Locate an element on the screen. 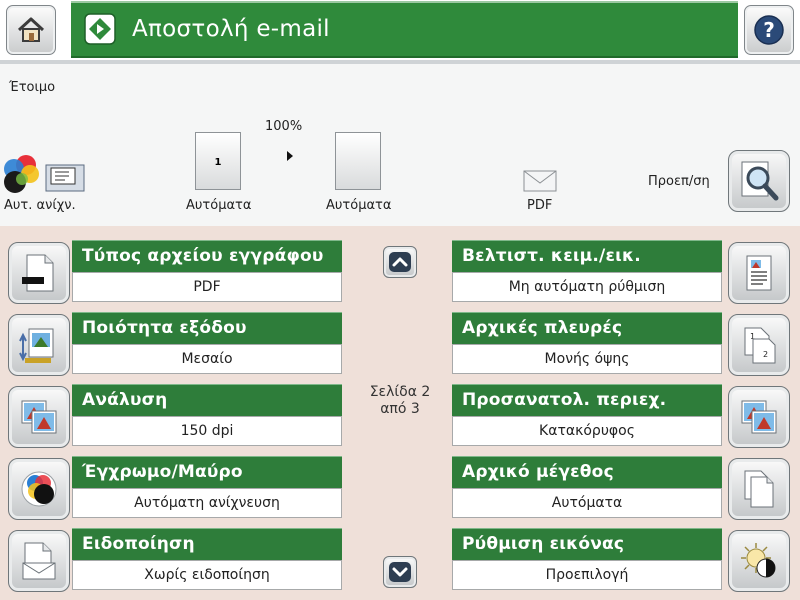 This screenshot has height=600, width=800. chevron-down-icon is located at coordinates (400, 572).